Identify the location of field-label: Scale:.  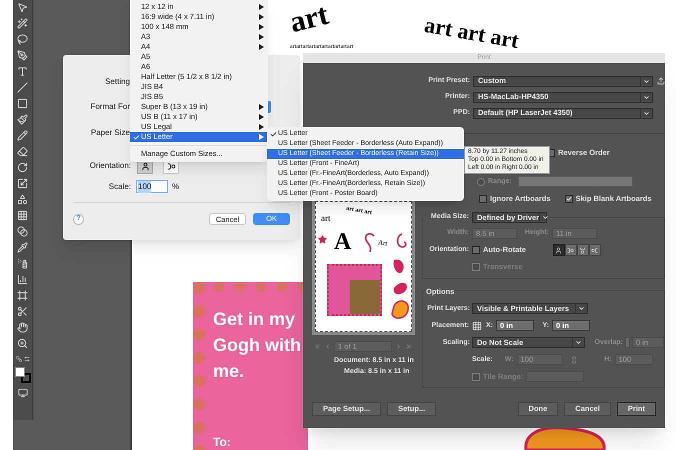
(119, 186).